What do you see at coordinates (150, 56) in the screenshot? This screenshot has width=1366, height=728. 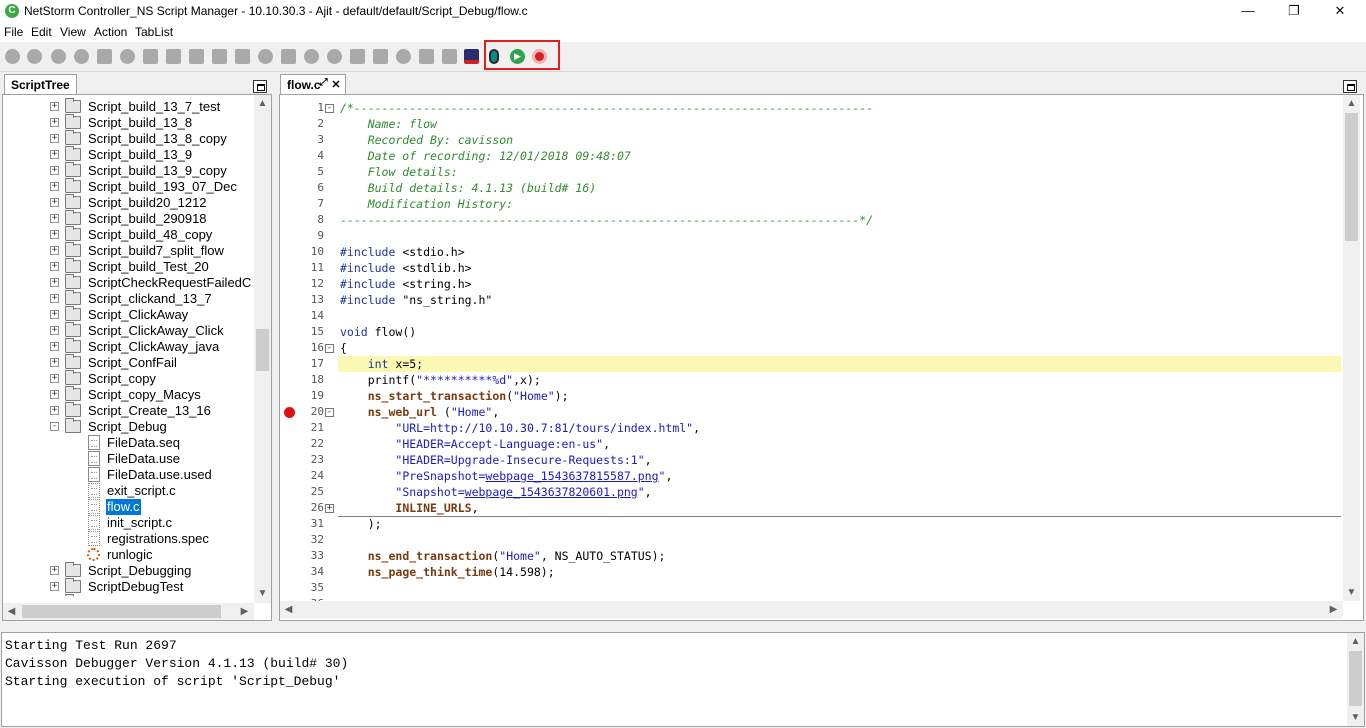 I see `list-icon` at bounding box center [150, 56].